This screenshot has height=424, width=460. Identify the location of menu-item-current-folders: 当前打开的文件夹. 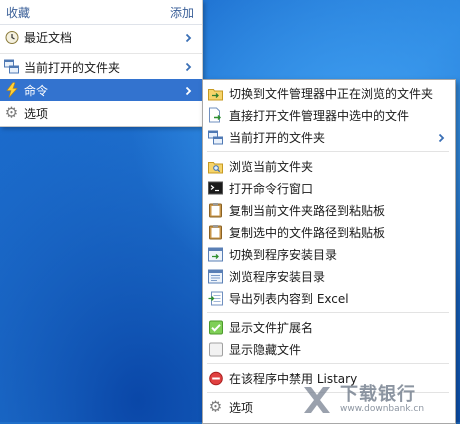
(101, 65).